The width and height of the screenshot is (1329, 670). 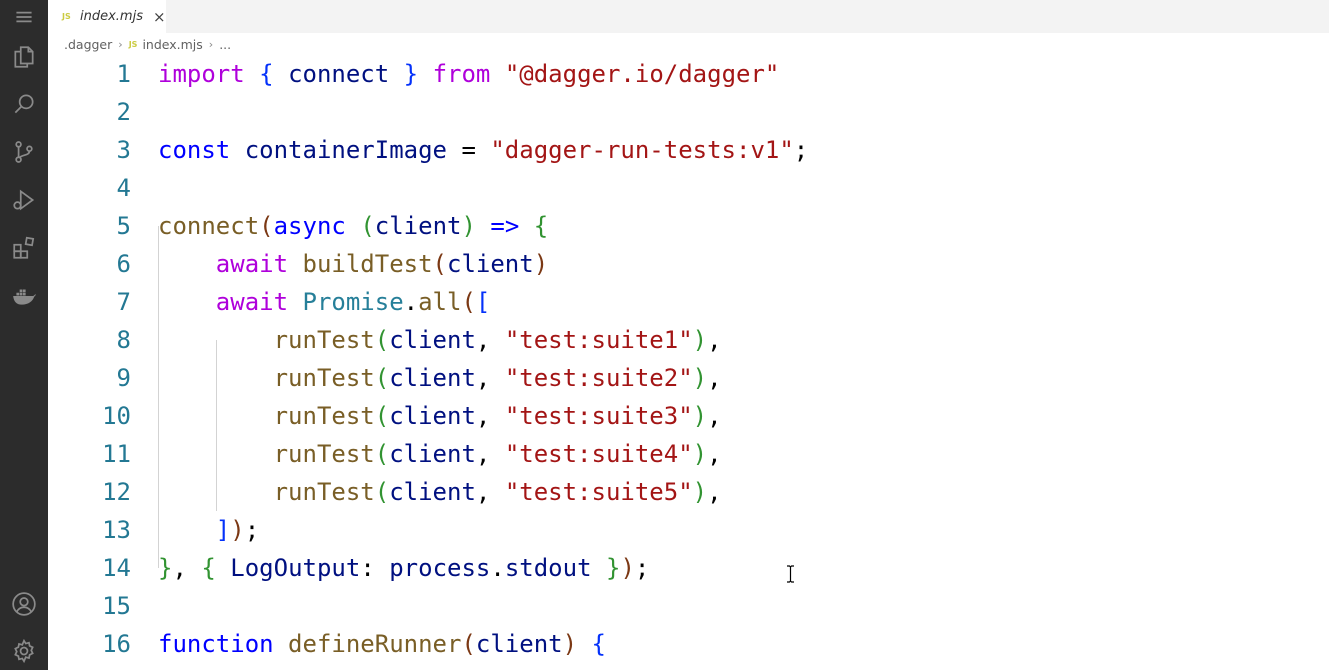 I want to click on search-icon, so click(x=24, y=104).